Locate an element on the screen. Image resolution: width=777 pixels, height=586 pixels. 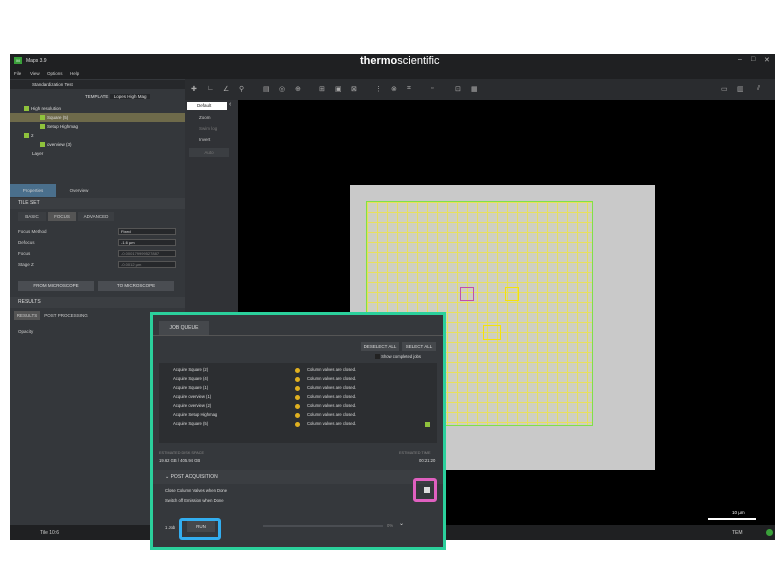
focus-method-select: Fixed is located at coordinates (147, 231).